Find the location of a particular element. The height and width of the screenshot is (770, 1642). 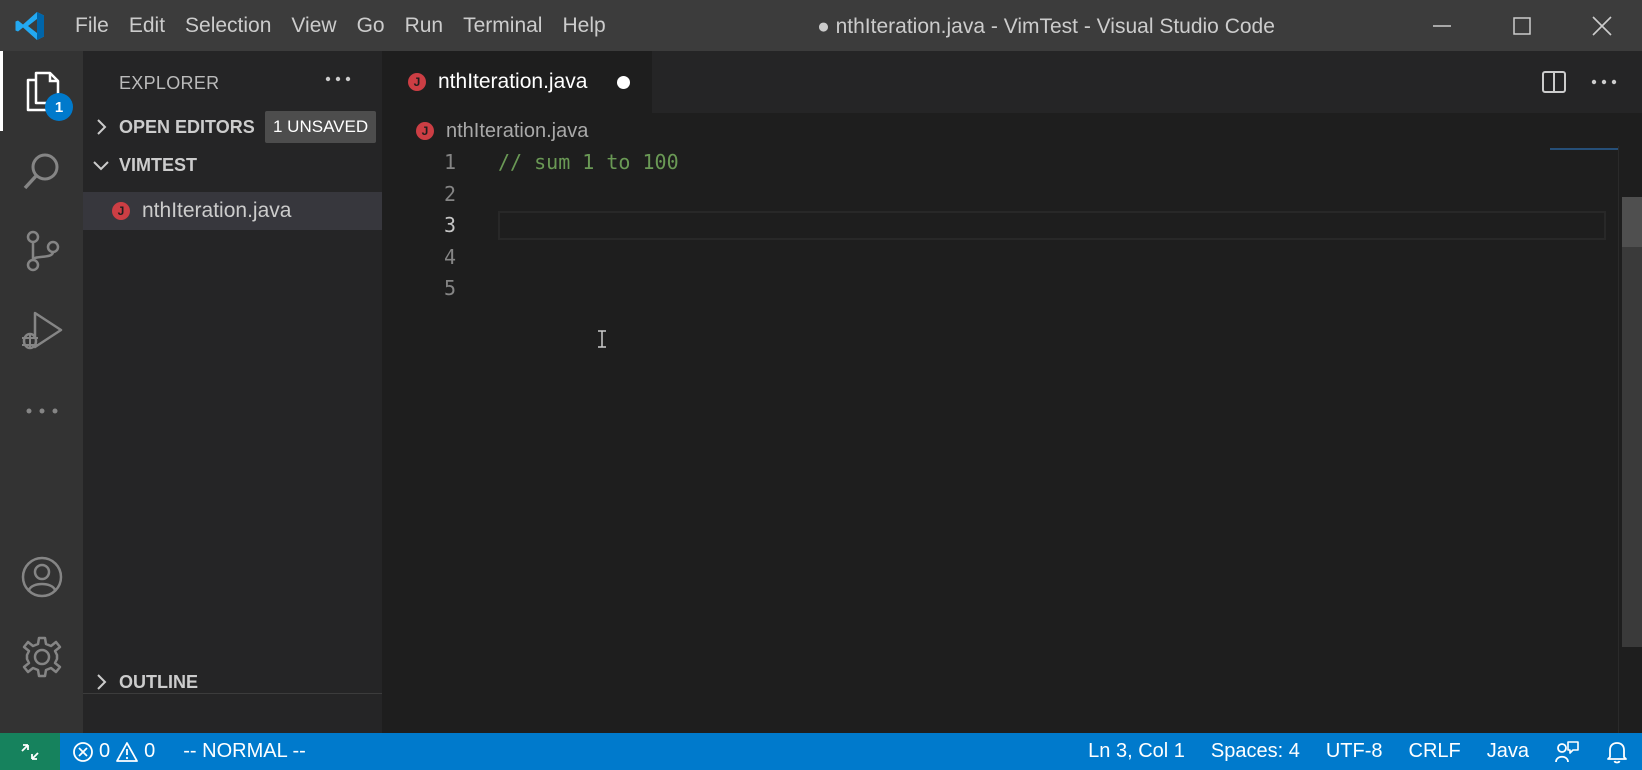

chevron-down-icon is located at coordinates (101, 165).